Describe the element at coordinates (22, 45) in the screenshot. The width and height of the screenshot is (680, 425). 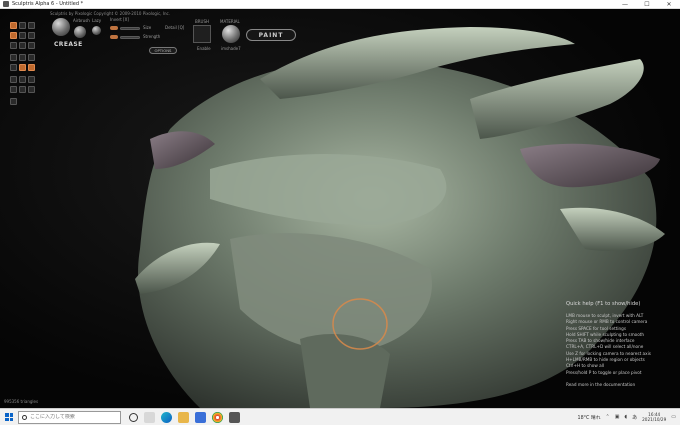
I see `reduce-tool-icon` at that location.